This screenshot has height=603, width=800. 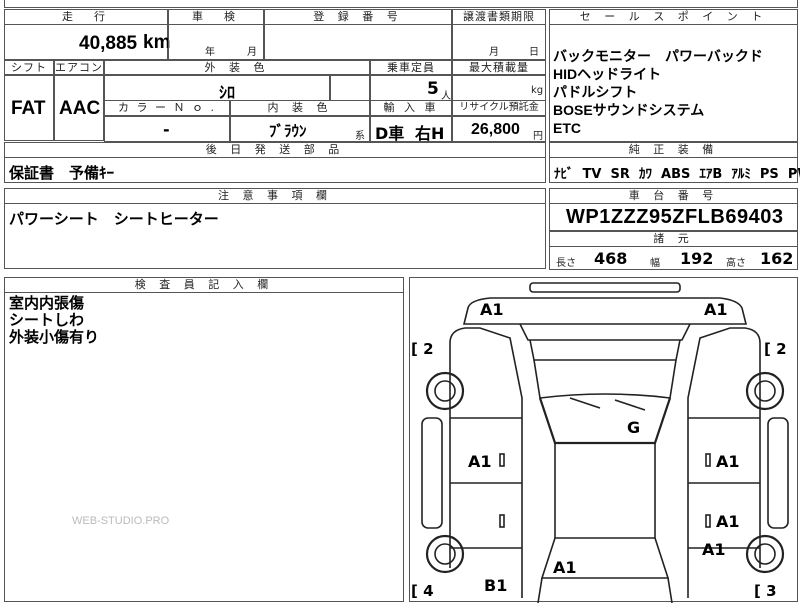 I want to click on genuine-equipment-cell: ﾅﾋﾞ TV SR ｶﾜ ABS ｴｱB ｱﾙﾐ PS PW, so click(x=674, y=170).